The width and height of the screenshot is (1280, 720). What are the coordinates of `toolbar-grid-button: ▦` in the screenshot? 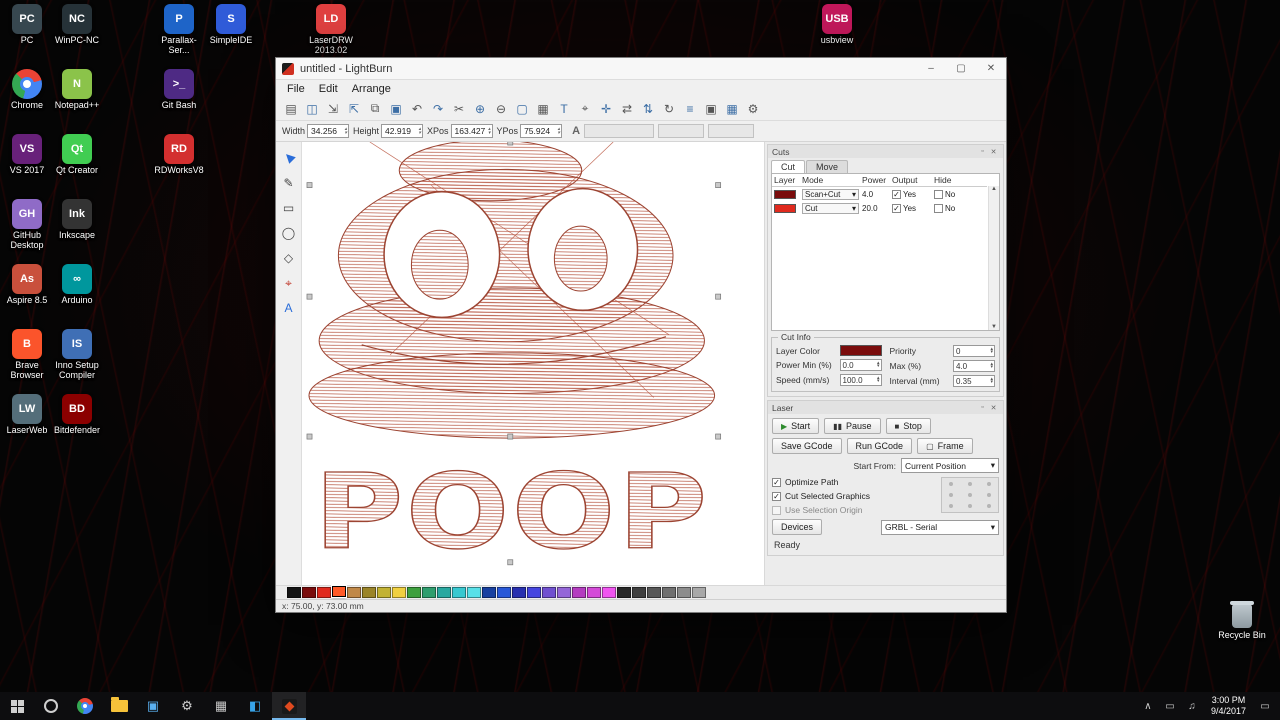 It's located at (543, 109).